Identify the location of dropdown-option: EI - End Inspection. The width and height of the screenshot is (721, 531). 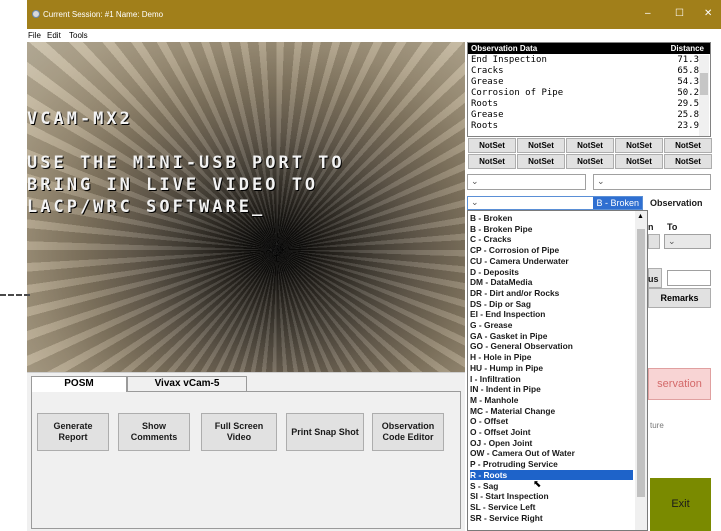
(507, 314).